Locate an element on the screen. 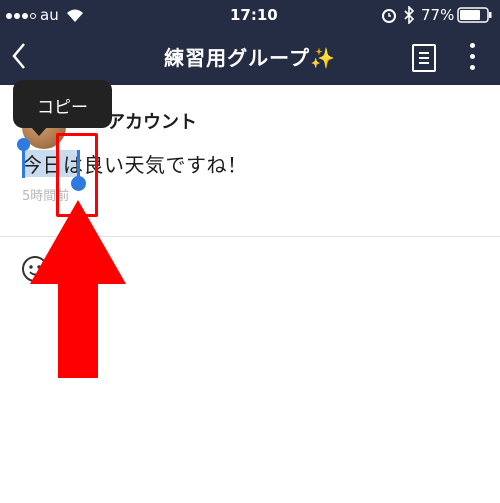 This screenshot has width=500, height=503. wifi-icon is located at coordinates (75, 15).